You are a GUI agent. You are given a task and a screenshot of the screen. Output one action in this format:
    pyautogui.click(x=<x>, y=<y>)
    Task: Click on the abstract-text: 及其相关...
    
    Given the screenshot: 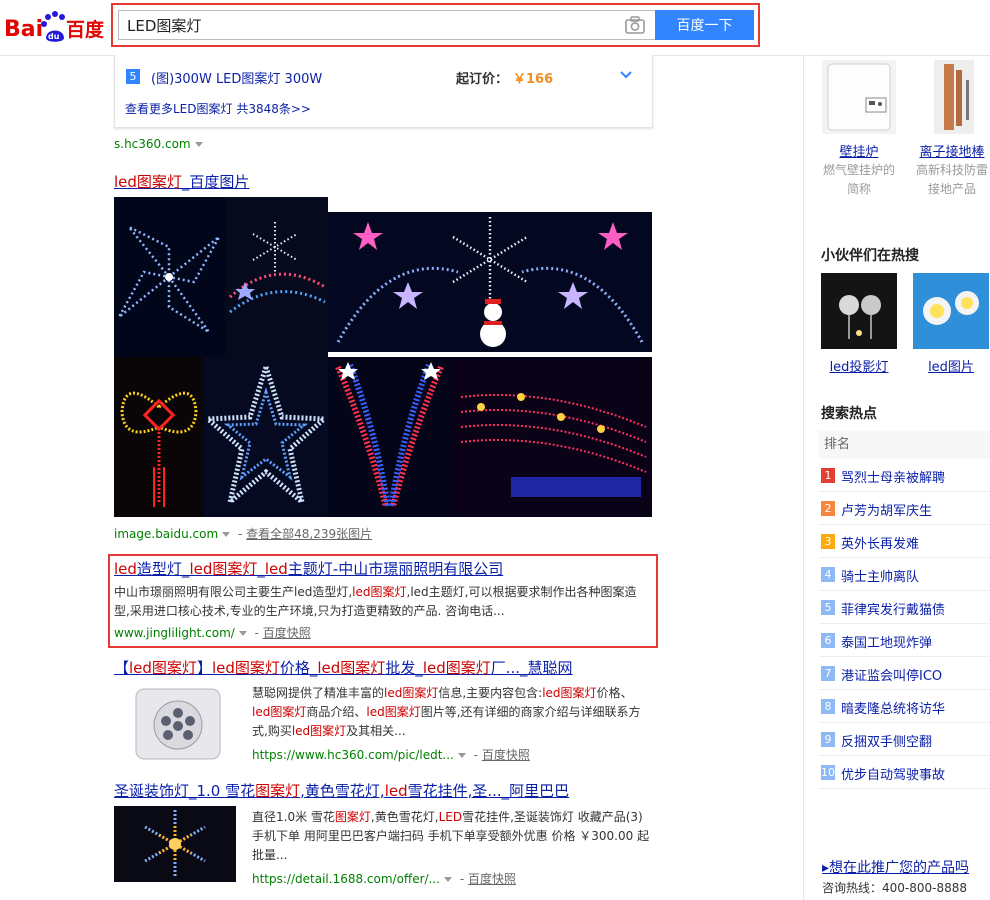 What is the action you would take?
    pyautogui.click(x=376, y=731)
    